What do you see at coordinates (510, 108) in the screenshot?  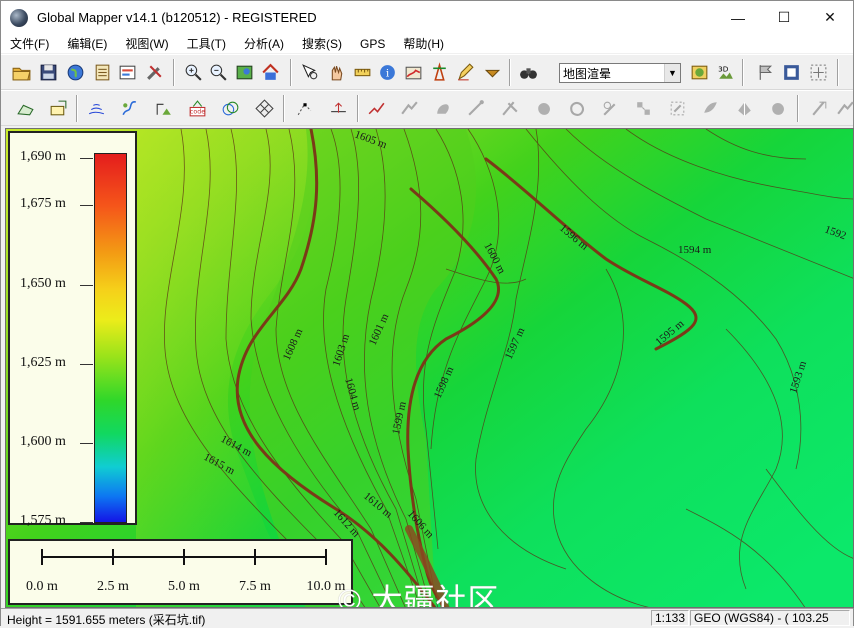 I see `disabled-tool-4-icon` at bounding box center [510, 108].